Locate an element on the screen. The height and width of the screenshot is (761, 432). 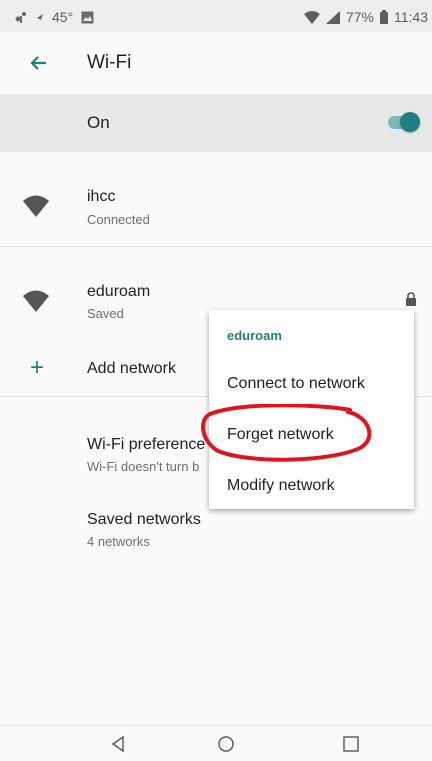
page-title: Wi-Fi is located at coordinates (109, 62).